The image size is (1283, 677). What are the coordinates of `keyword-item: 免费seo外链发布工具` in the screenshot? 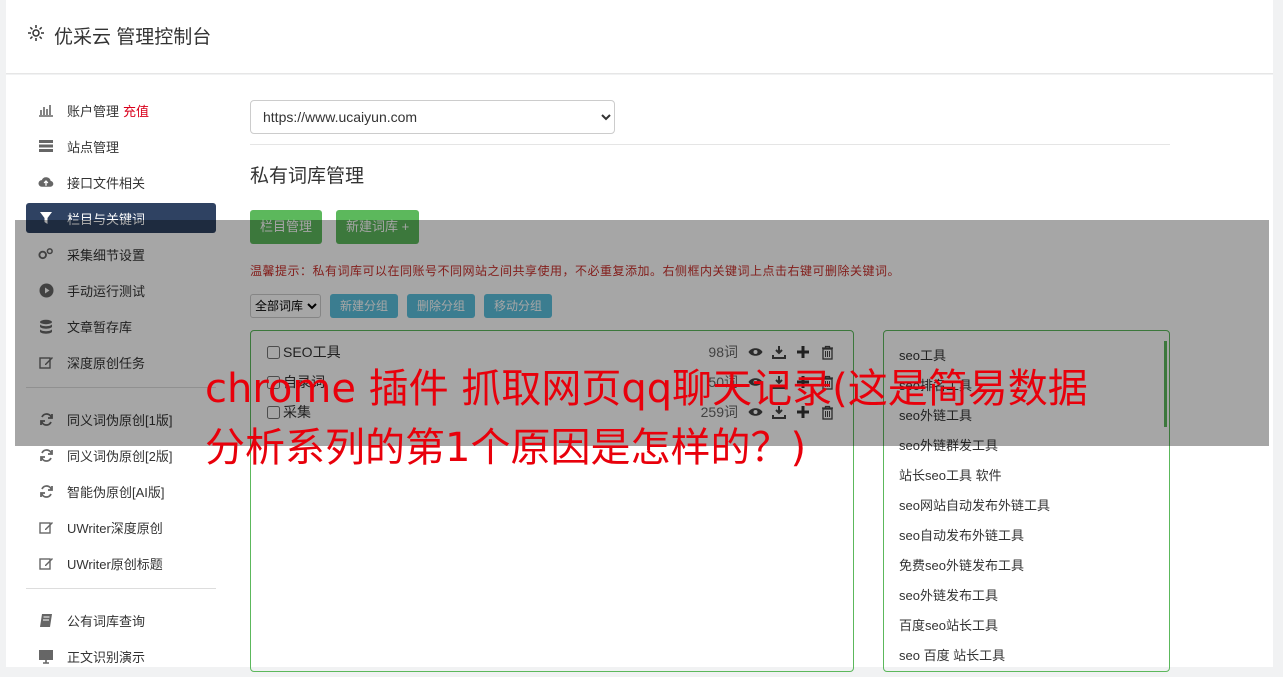 It's located at (1026, 566).